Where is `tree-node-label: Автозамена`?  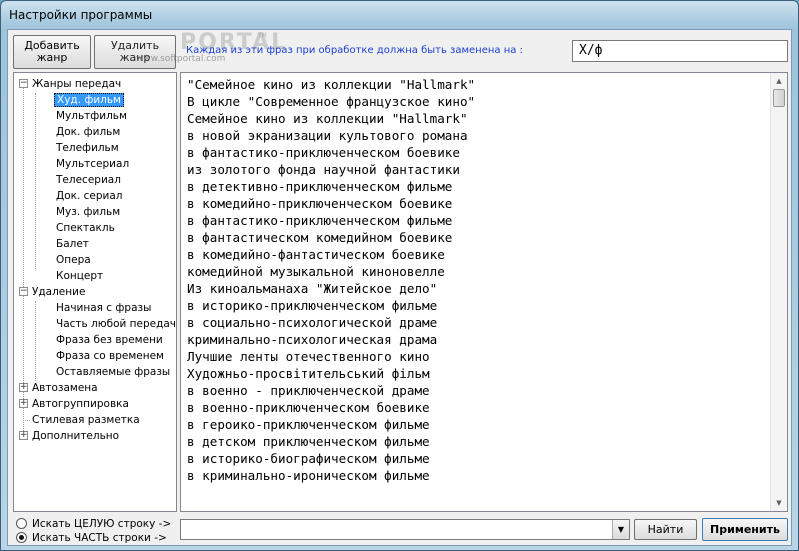
tree-node-label: Автозамена is located at coordinates (65, 388).